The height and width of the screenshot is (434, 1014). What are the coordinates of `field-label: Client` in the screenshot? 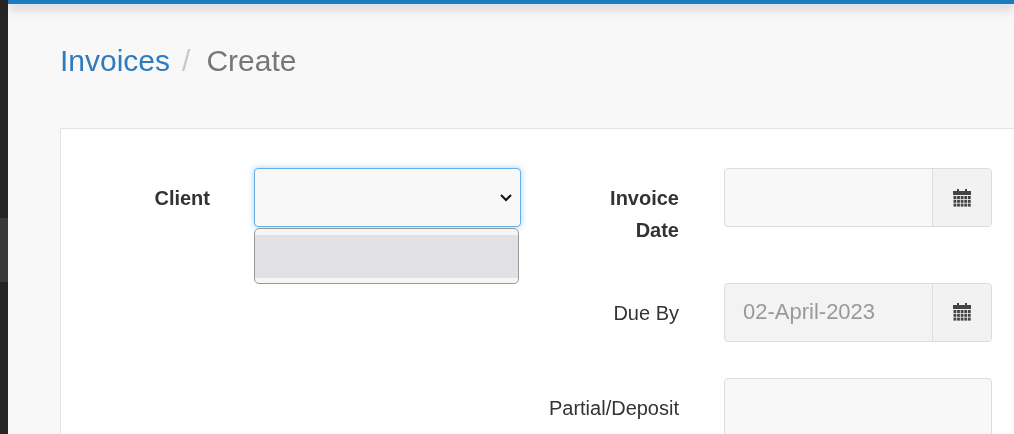 It's located at (182, 198).